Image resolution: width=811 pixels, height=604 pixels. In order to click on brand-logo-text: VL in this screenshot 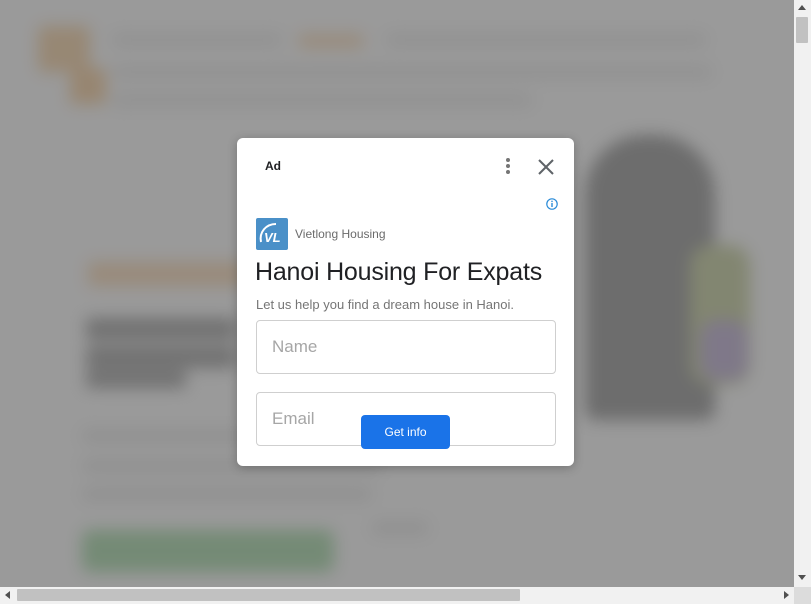, I will do `click(272, 237)`.